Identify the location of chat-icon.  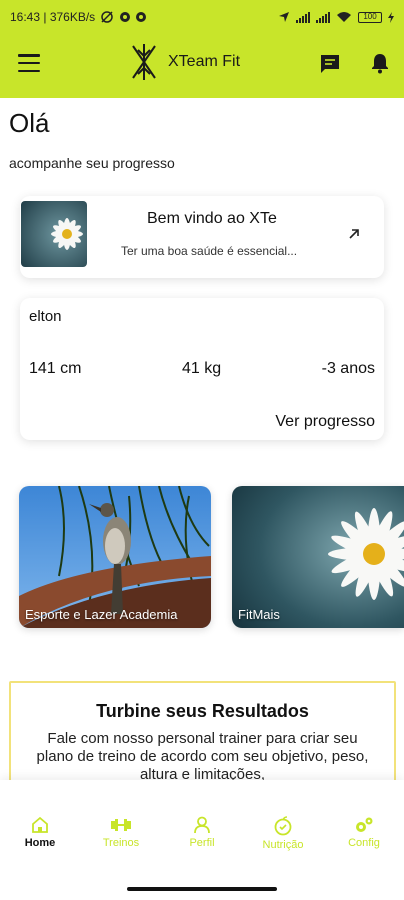
(330, 64).